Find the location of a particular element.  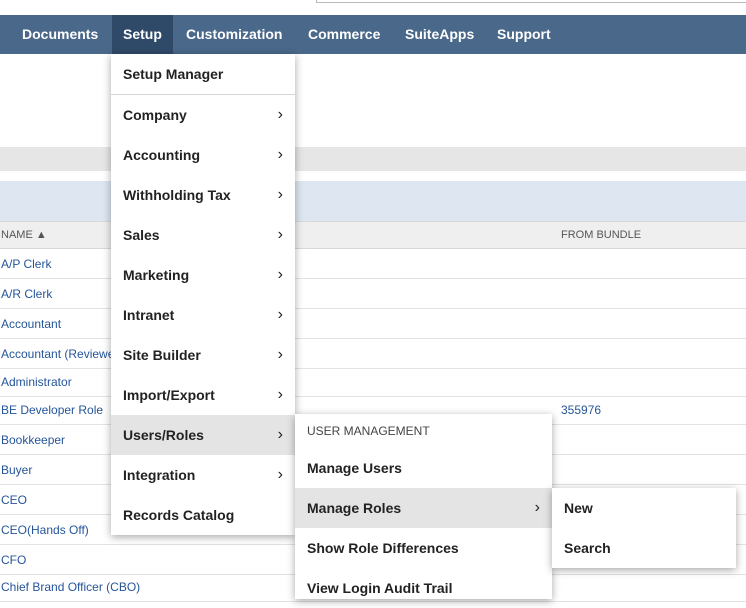

menu-item-intranet: Intranet › is located at coordinates (203, 315).